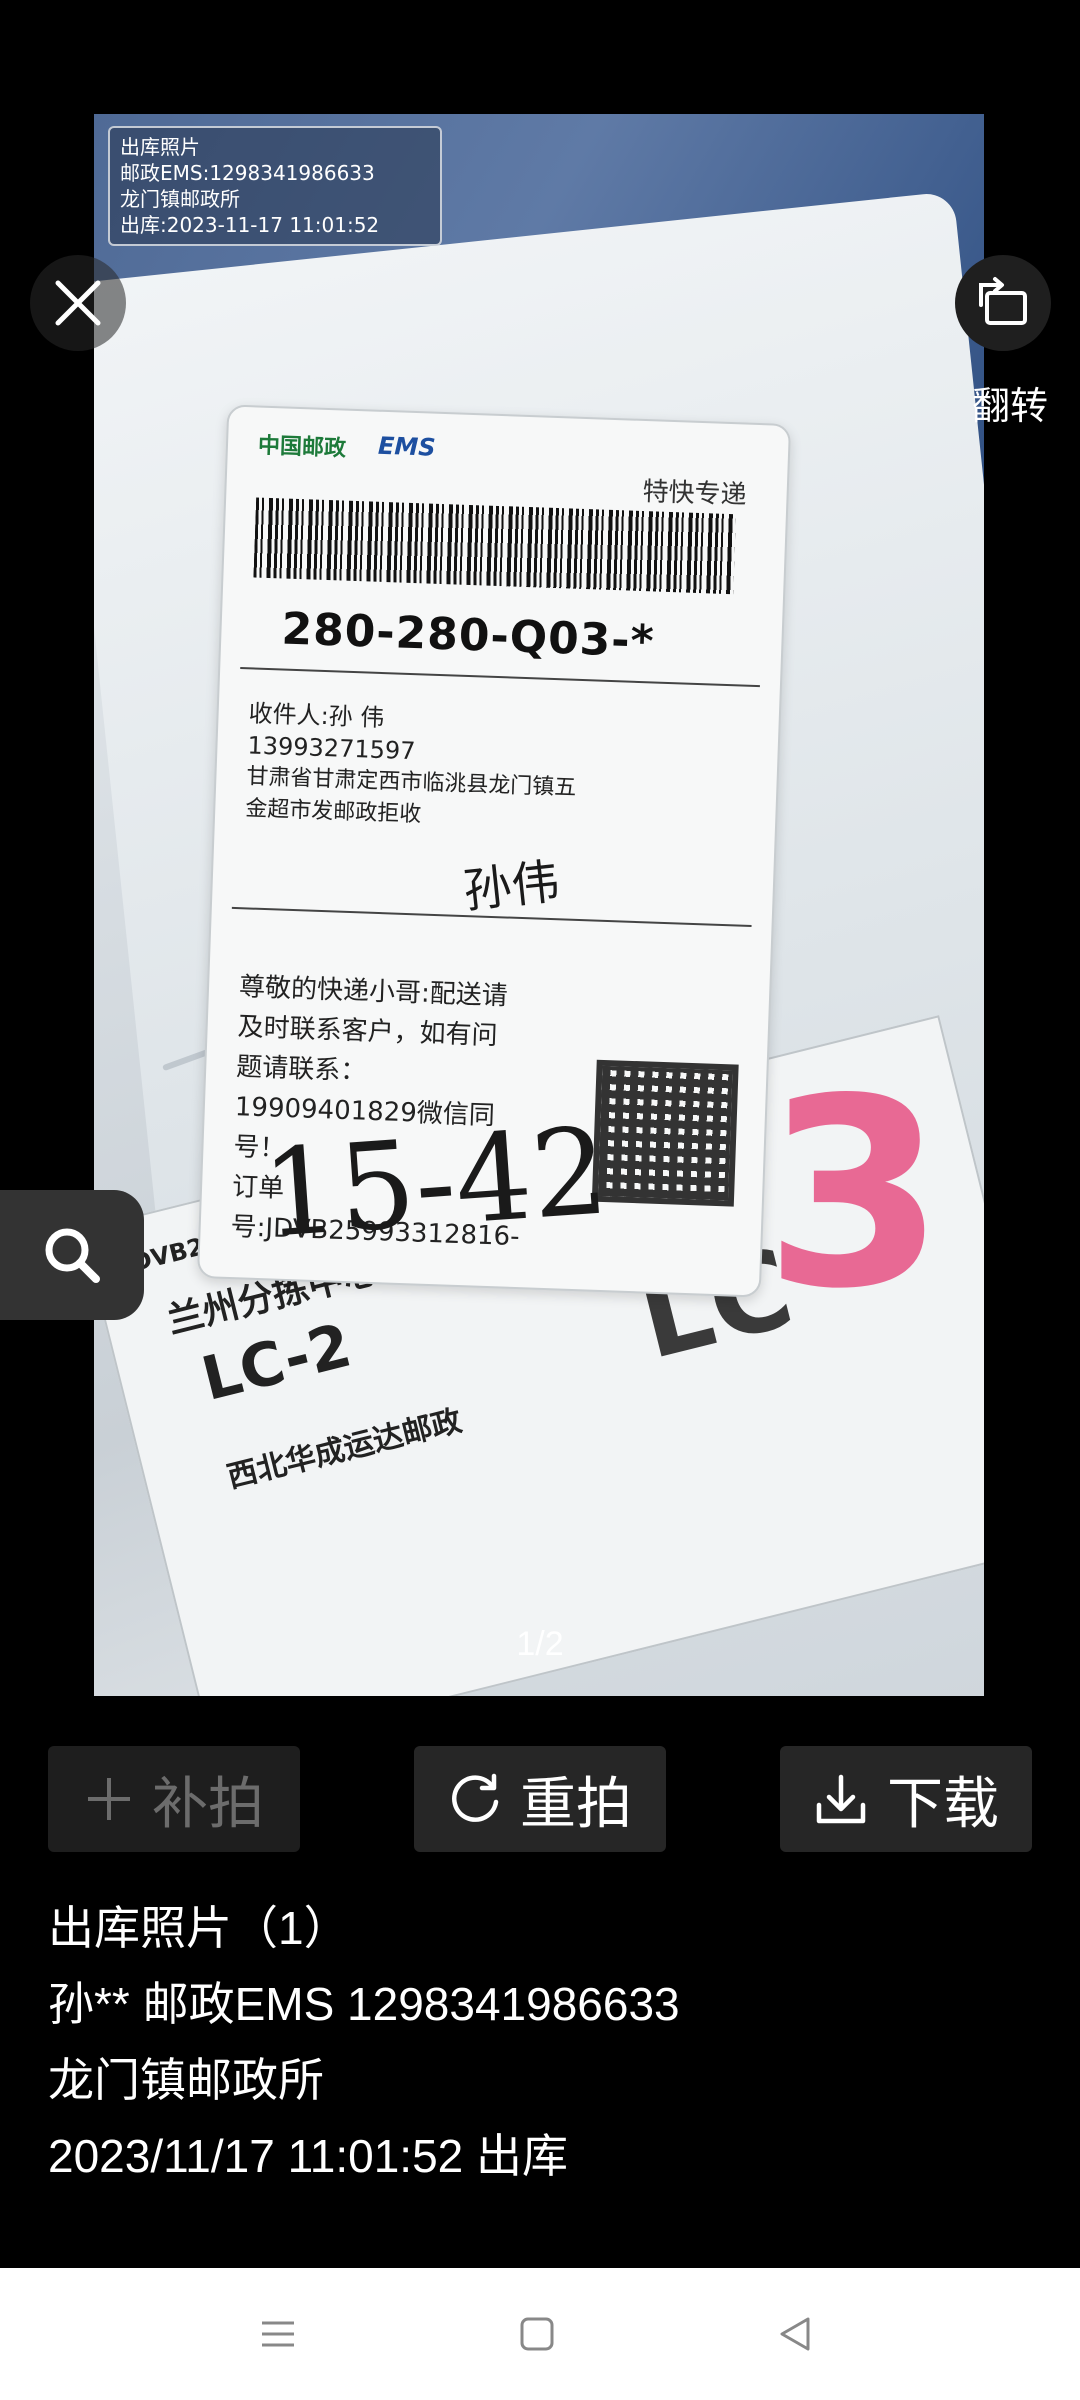 The width and height of the screenshot is (1080, 2400). I want to click on handwritten-number: 15-42, so click(435, 1184).